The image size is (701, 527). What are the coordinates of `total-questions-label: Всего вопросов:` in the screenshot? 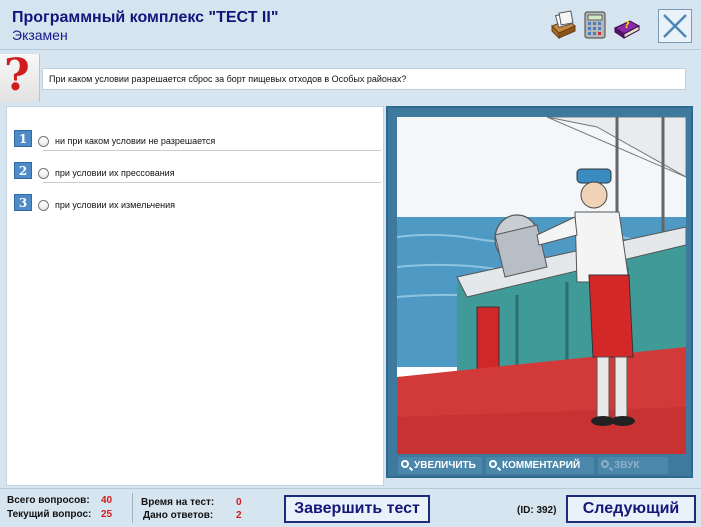 It's located at (48, 500).